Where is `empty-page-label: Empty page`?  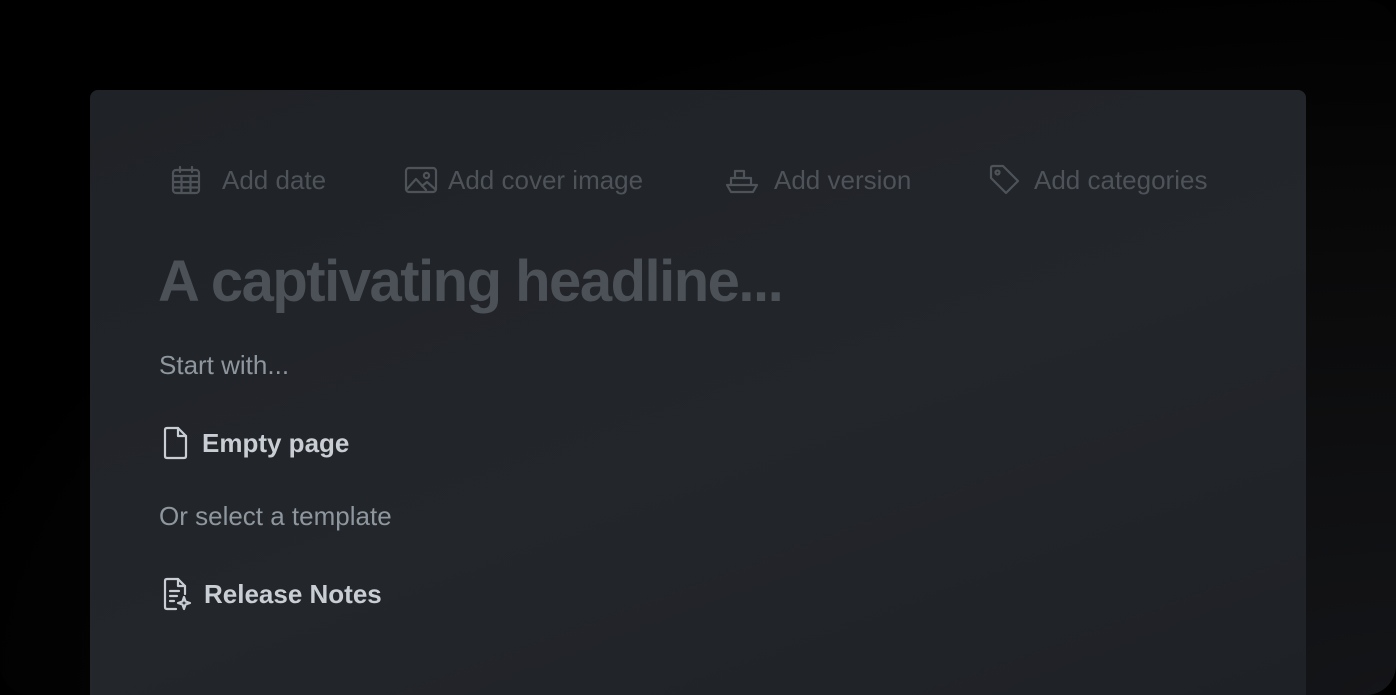
empty-page-label: Empty page is located at coordinates (276, 442).